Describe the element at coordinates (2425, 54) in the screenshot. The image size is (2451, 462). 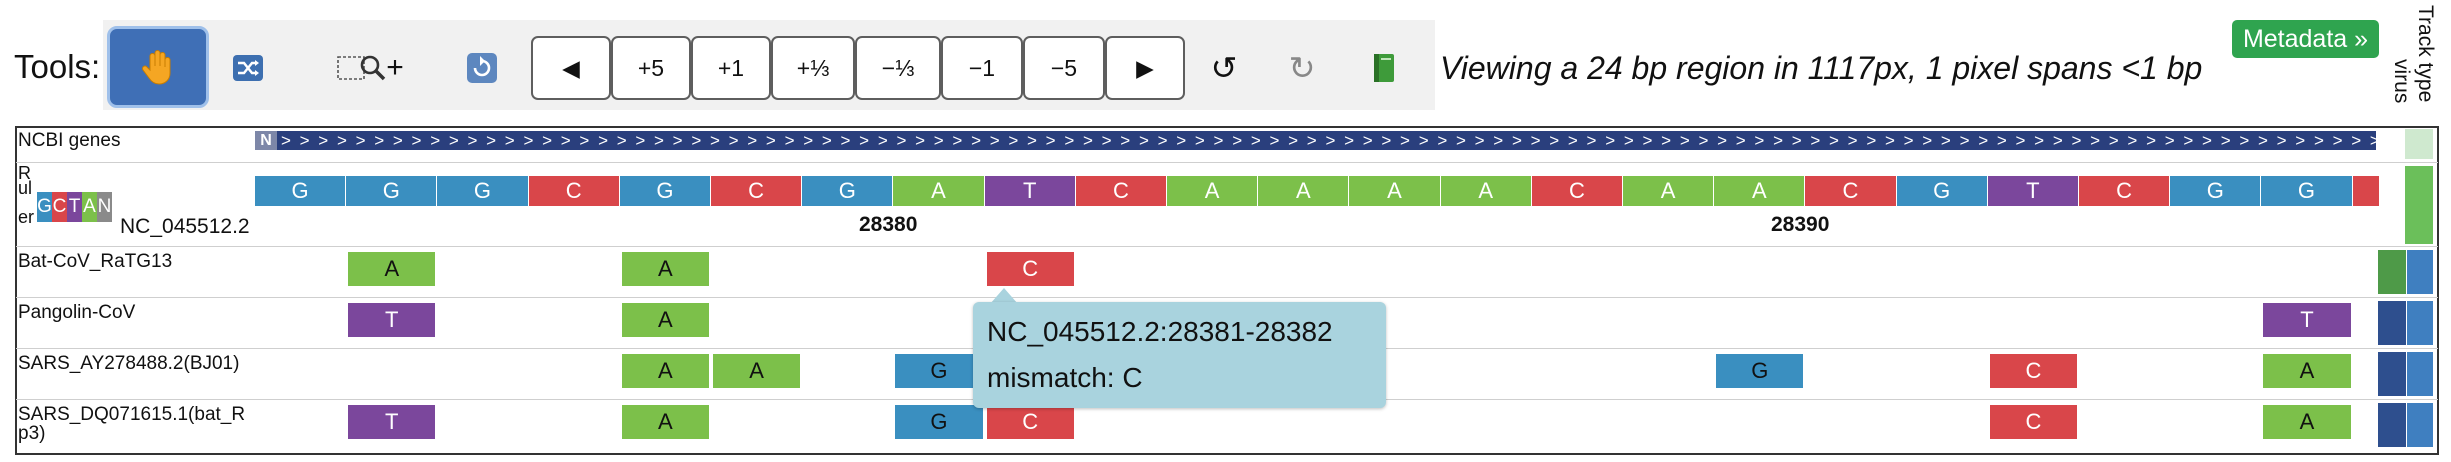
I see `track-type-label: Track type` at that location.